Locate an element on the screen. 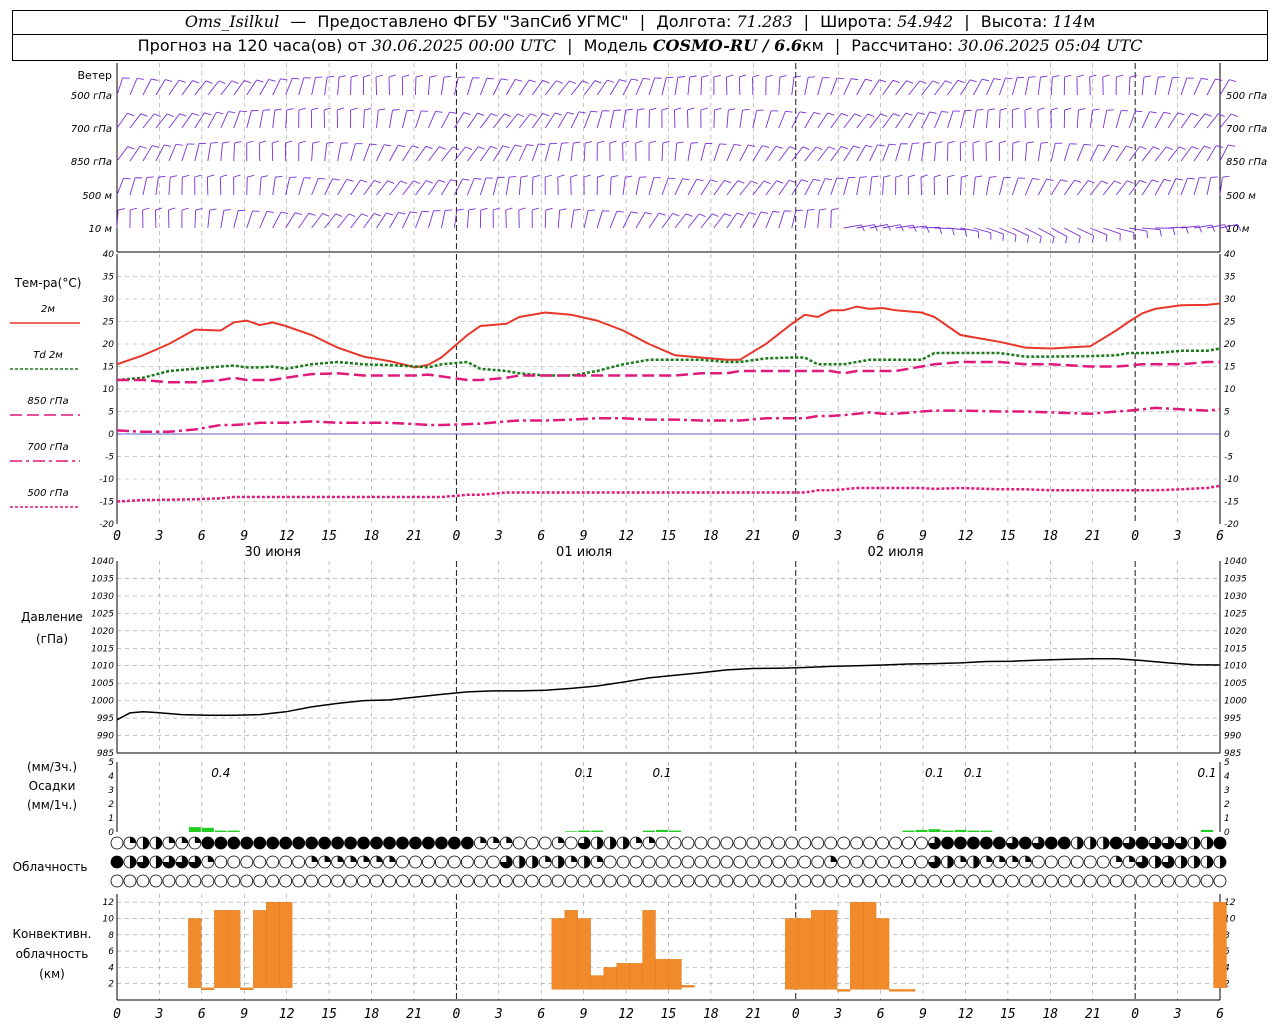  conv-ytick-left: 6 is located at coordinates (111, 952).